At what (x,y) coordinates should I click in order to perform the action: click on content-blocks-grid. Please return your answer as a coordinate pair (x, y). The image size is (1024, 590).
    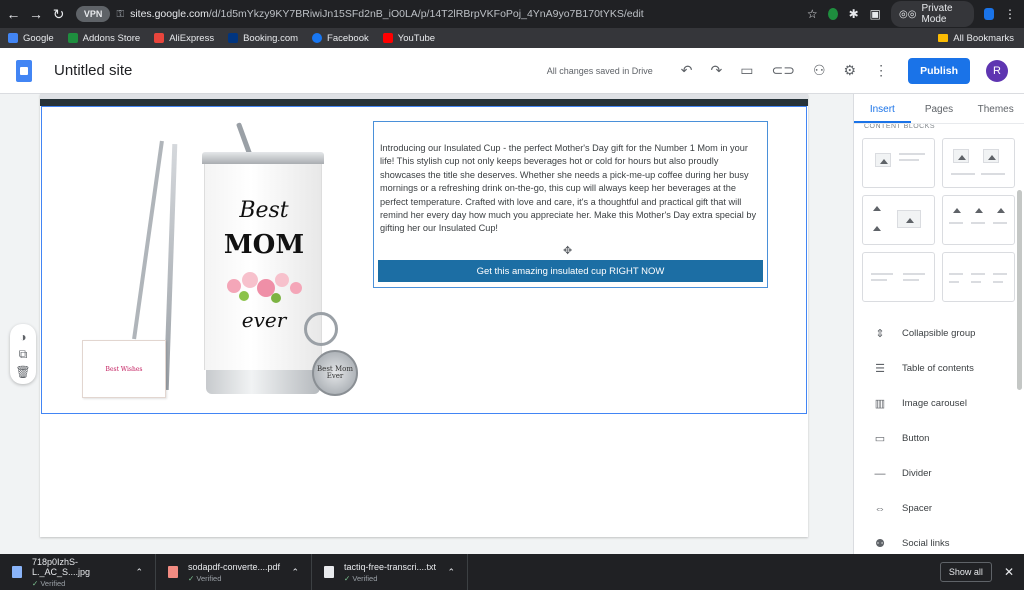
    Looking at the image, I should click on (939, 217).